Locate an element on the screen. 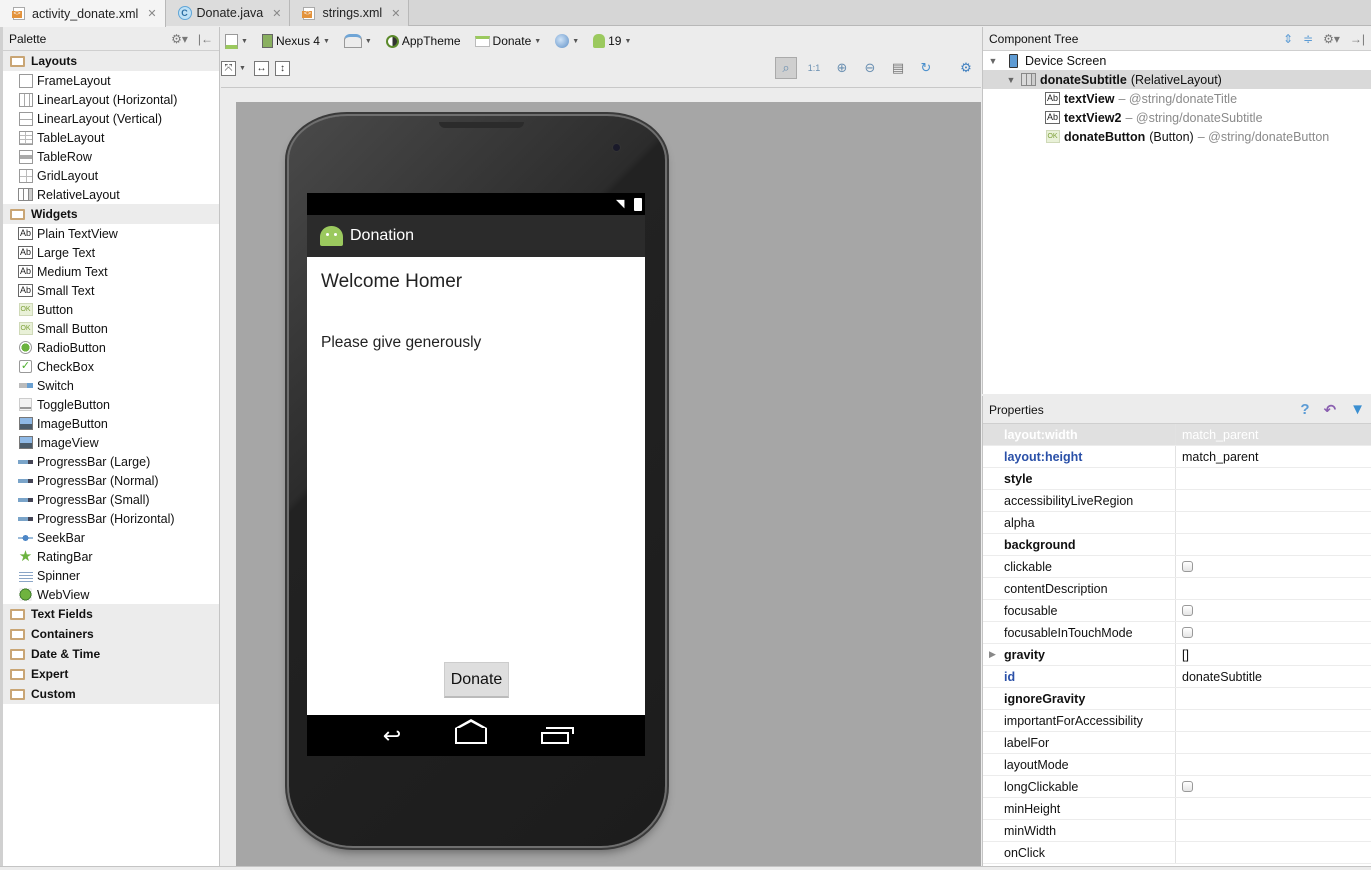 The width and height of the screenshot is (1371, 870). orientation-selector: ▼ is located at coordinates (357, 41).